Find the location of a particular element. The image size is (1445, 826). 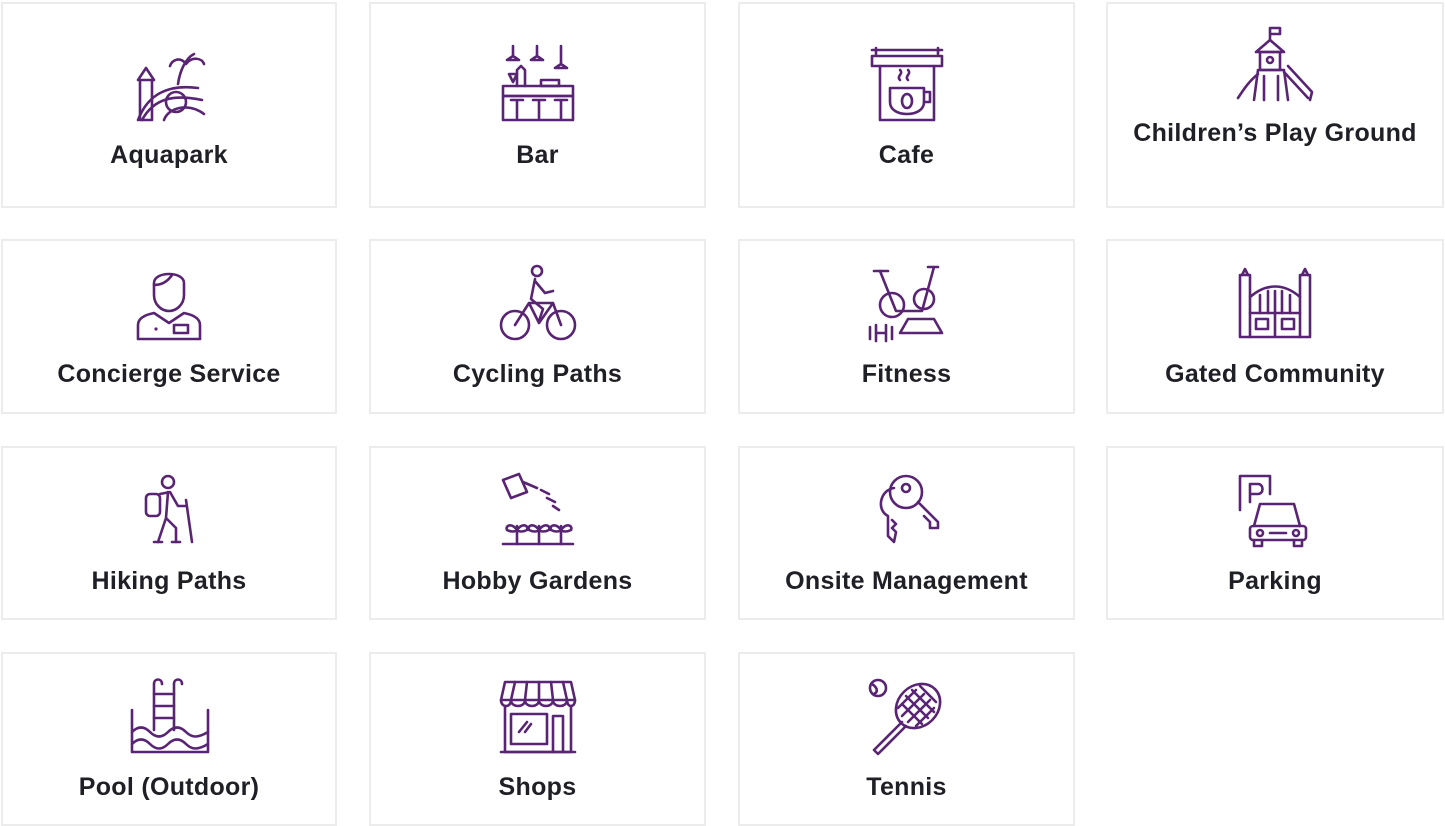

amenity-card-hobby-gardens: Hobby Gardens is located at coordinates (537, 533).